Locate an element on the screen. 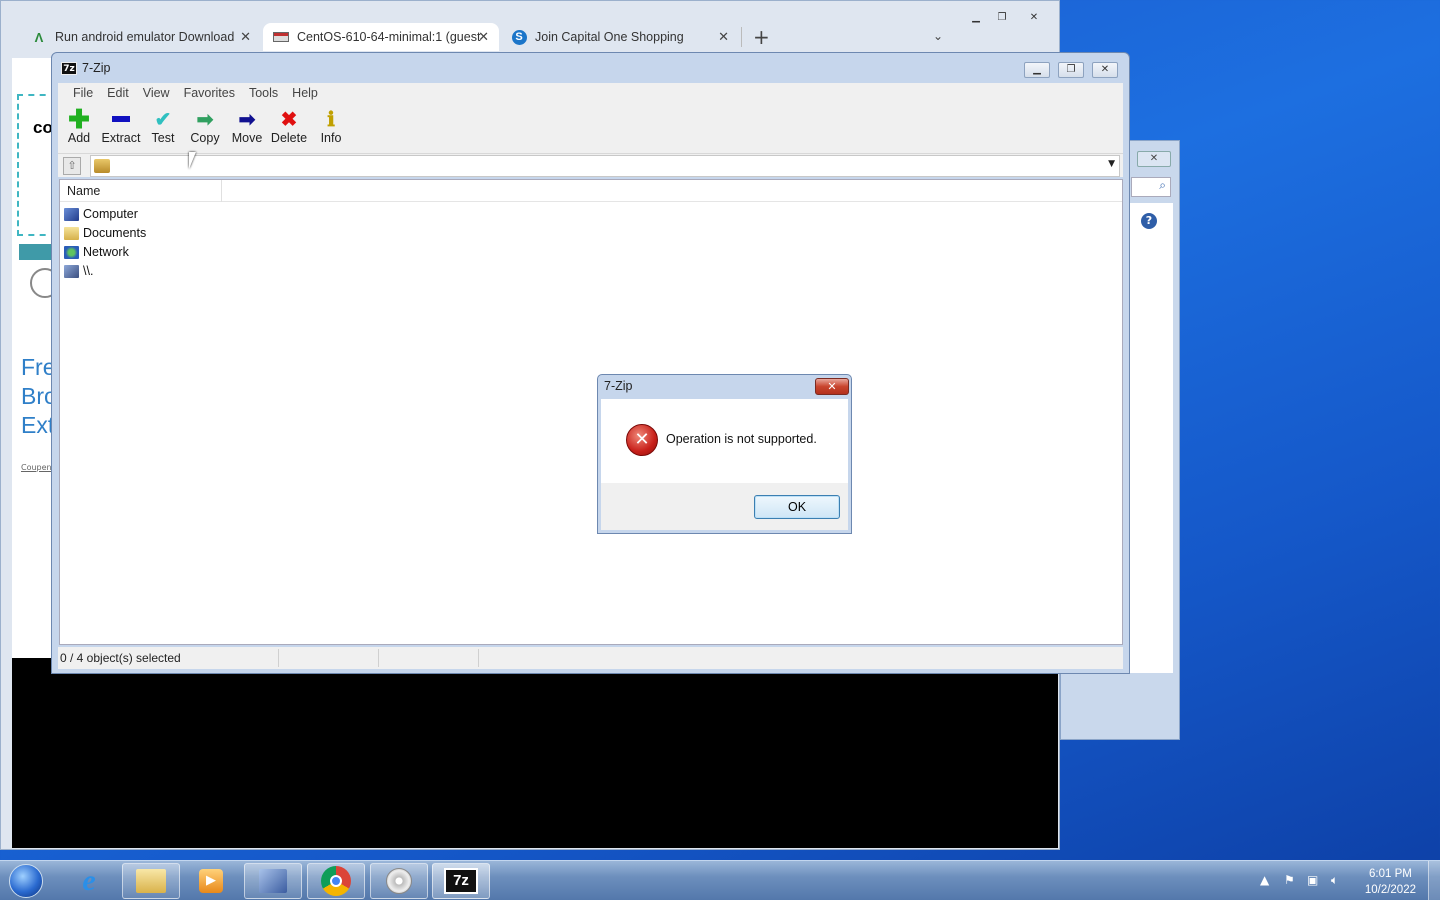  computer-icon is located at coordinates (71, 214).